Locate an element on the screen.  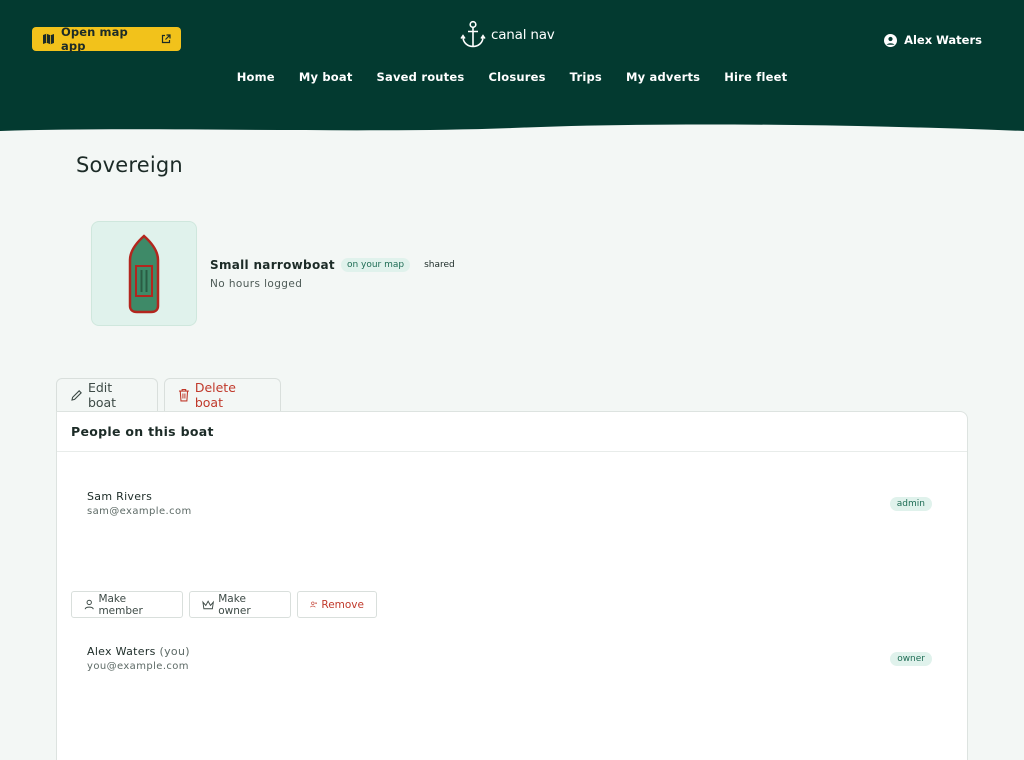
edit-boat-label: Edit boat is located at coordinates (102, 395).